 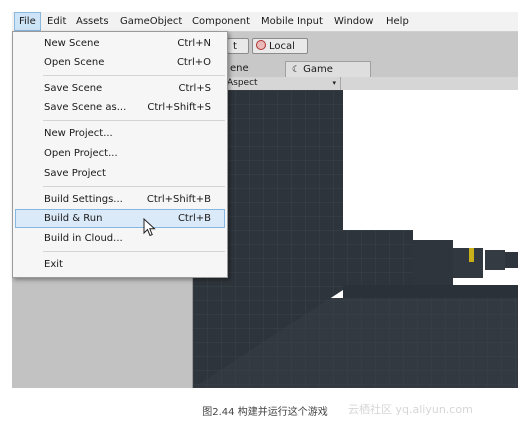 I want to click on dropdown-arrow-icon: ▾, so click(x=334, y=83).